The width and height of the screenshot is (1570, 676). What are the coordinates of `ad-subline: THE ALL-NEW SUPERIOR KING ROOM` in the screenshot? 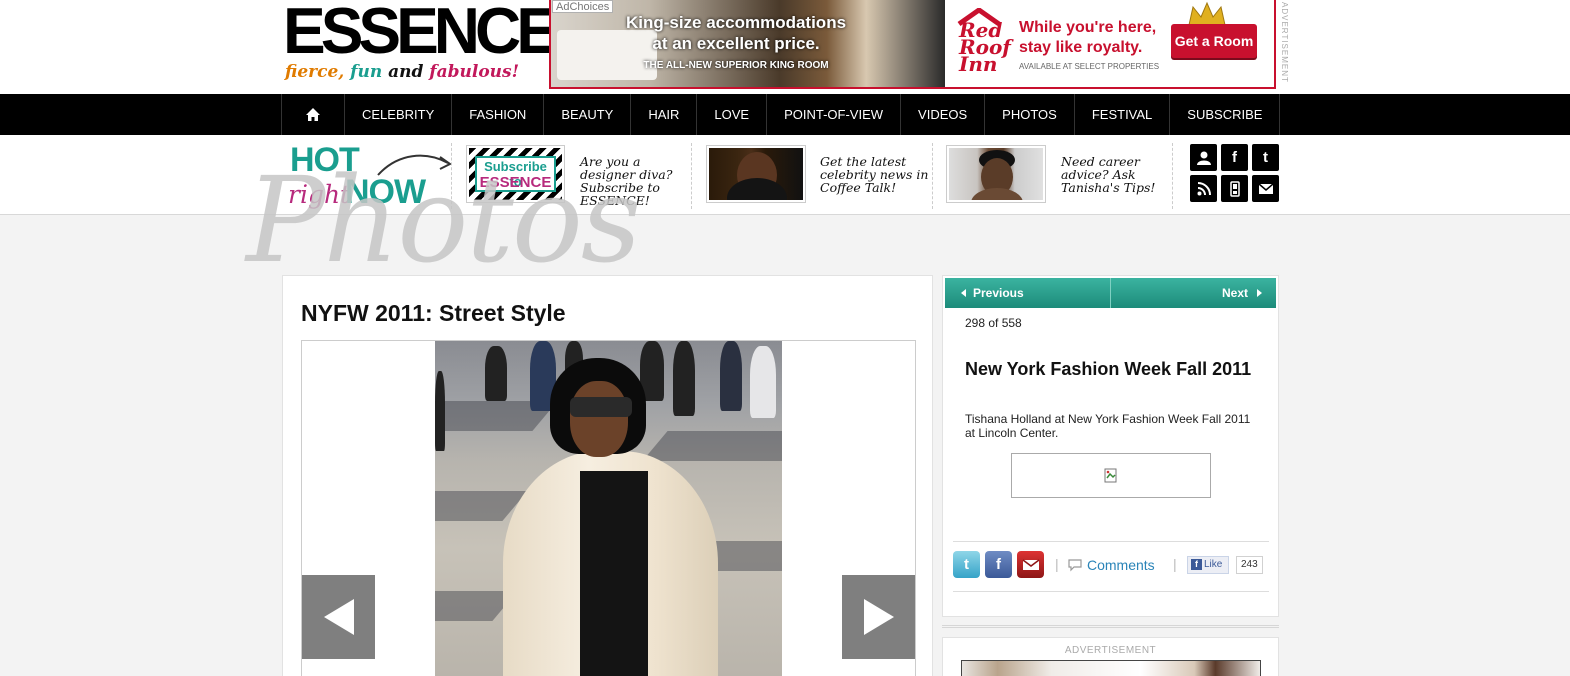 It's located at (736, 65).